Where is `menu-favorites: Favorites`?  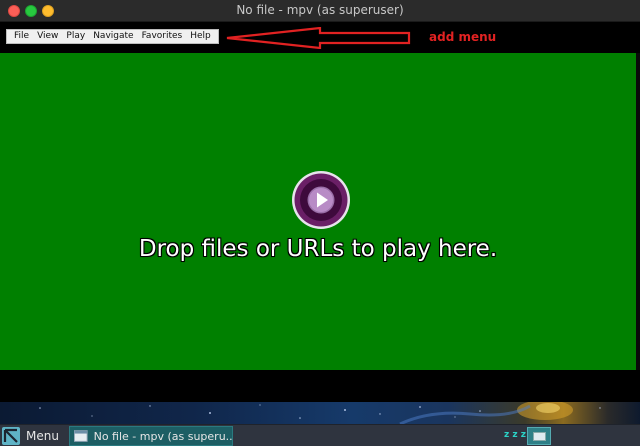 menu-favorites: Favorites is located at coordinates (162, 36).